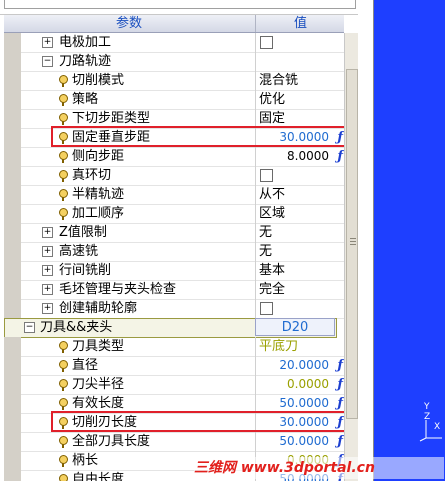 This screenshot has width=445, height=481. I want to click on group-row-stock: + 毛坯管理与夹头检查 完全, so click(174, 290).